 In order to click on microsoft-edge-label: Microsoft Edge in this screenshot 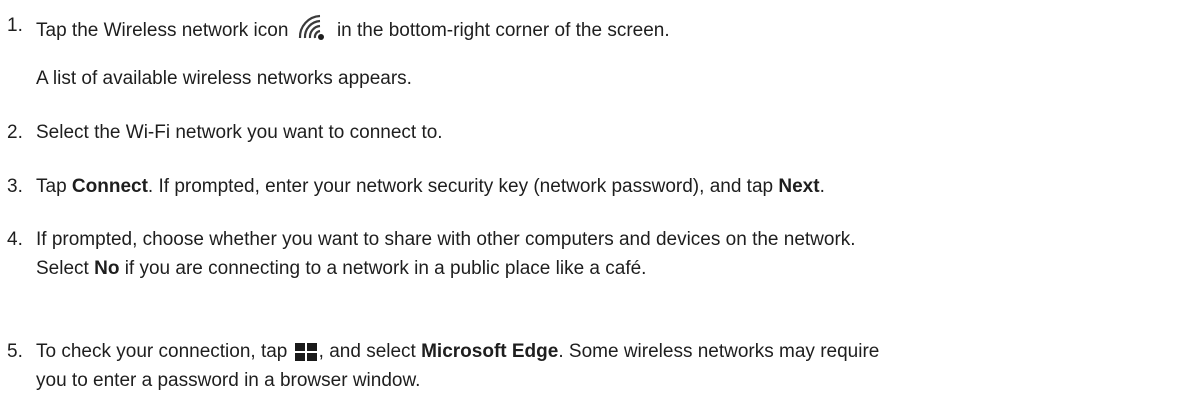, I will do `click(490, 351)`.